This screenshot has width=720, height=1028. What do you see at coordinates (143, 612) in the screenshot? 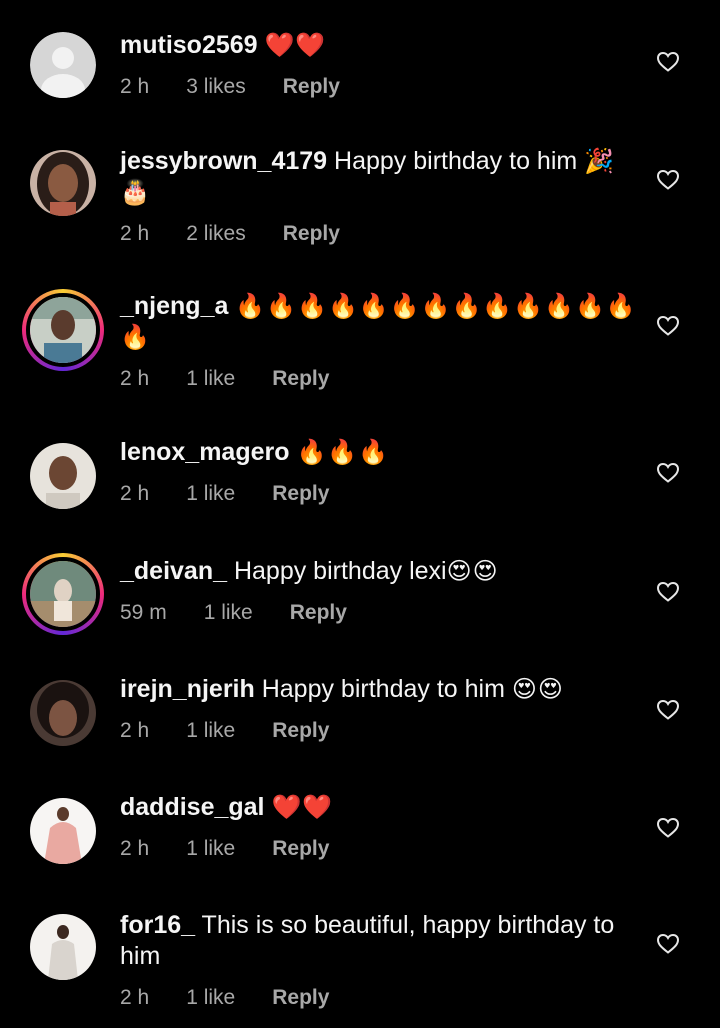
I see `timestamp: 59 m` at bounding box center [143, 612].